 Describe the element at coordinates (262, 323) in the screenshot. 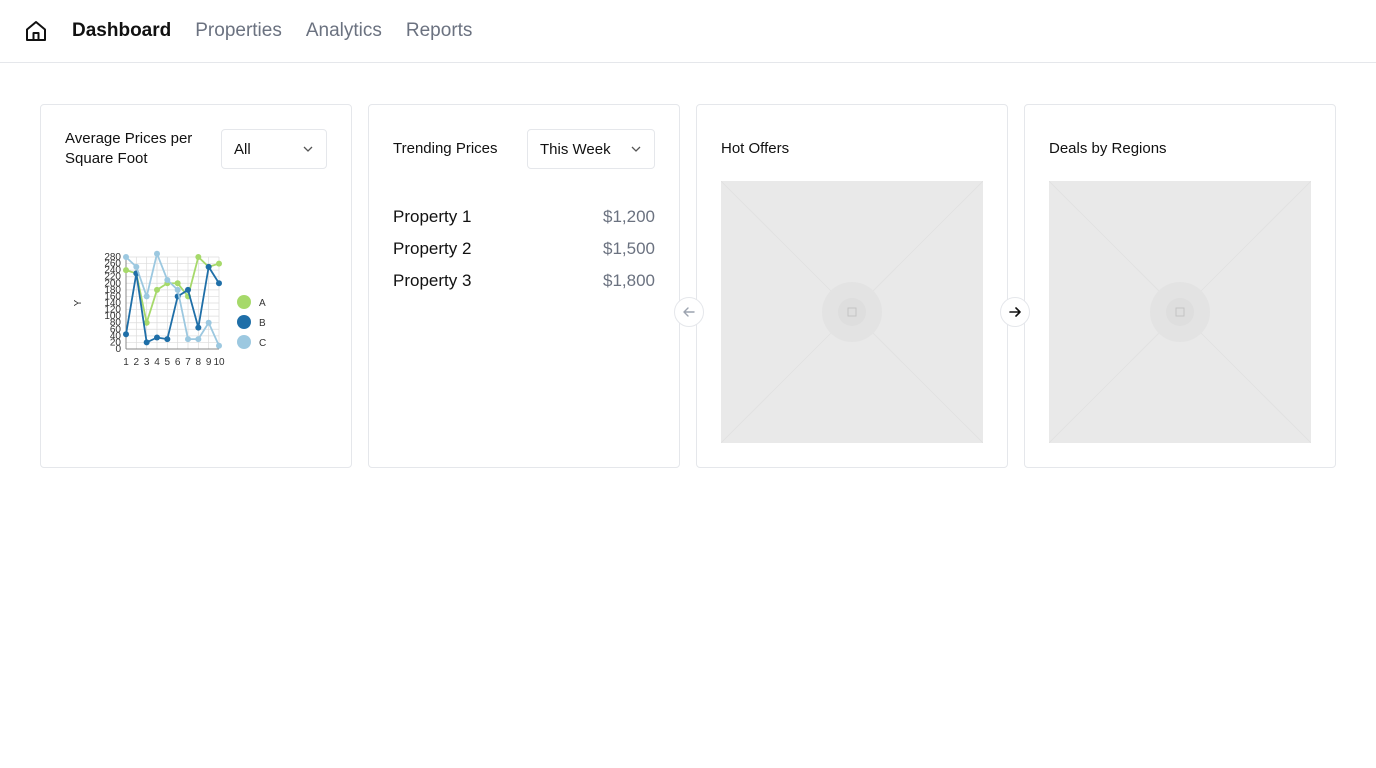

I see `legend-label-B: B` at that location.